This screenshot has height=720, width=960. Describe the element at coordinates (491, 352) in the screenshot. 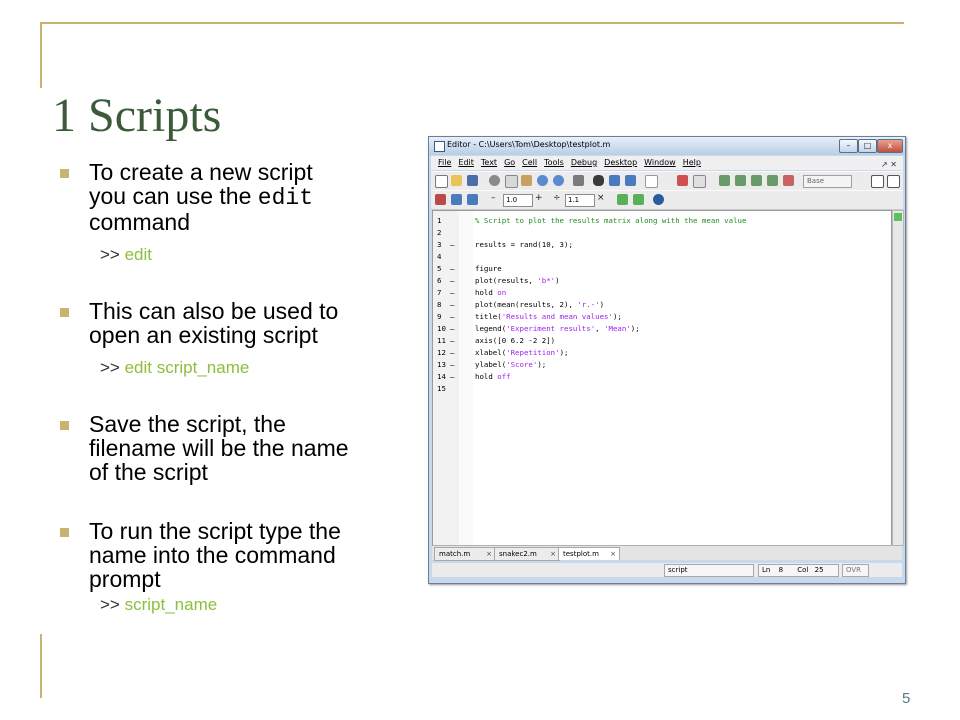

I see `code-token: xlabel(` at that location.